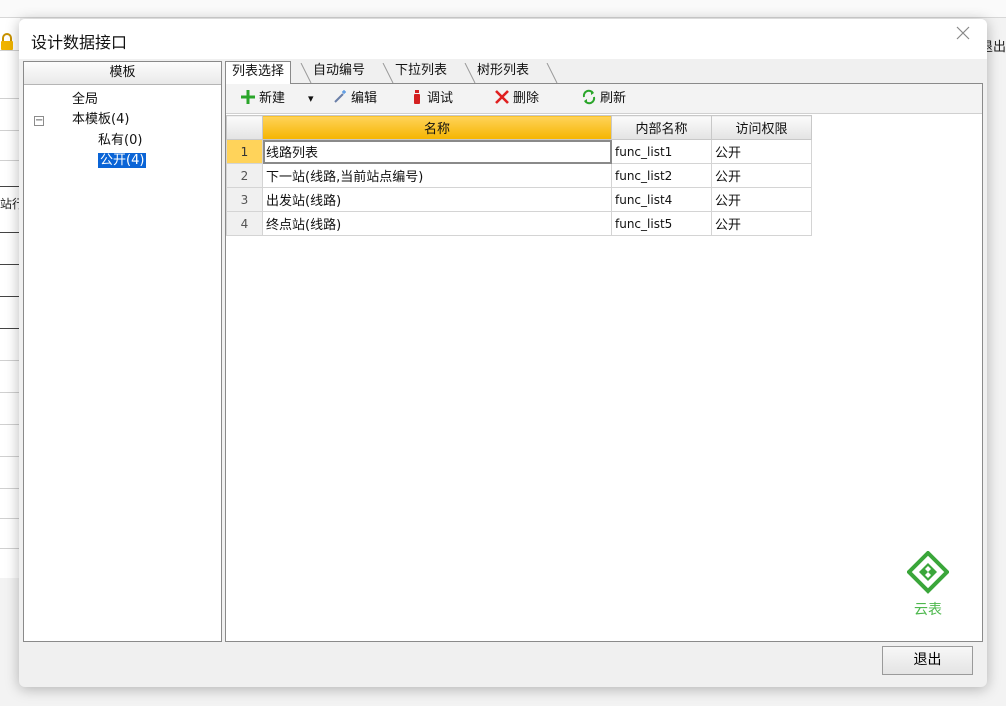 Image resolution: width=1006 pixels, height=706 pixels. Describe the element at coordinates (963, 33) in the screenshot. I see `close-icon` at that location.